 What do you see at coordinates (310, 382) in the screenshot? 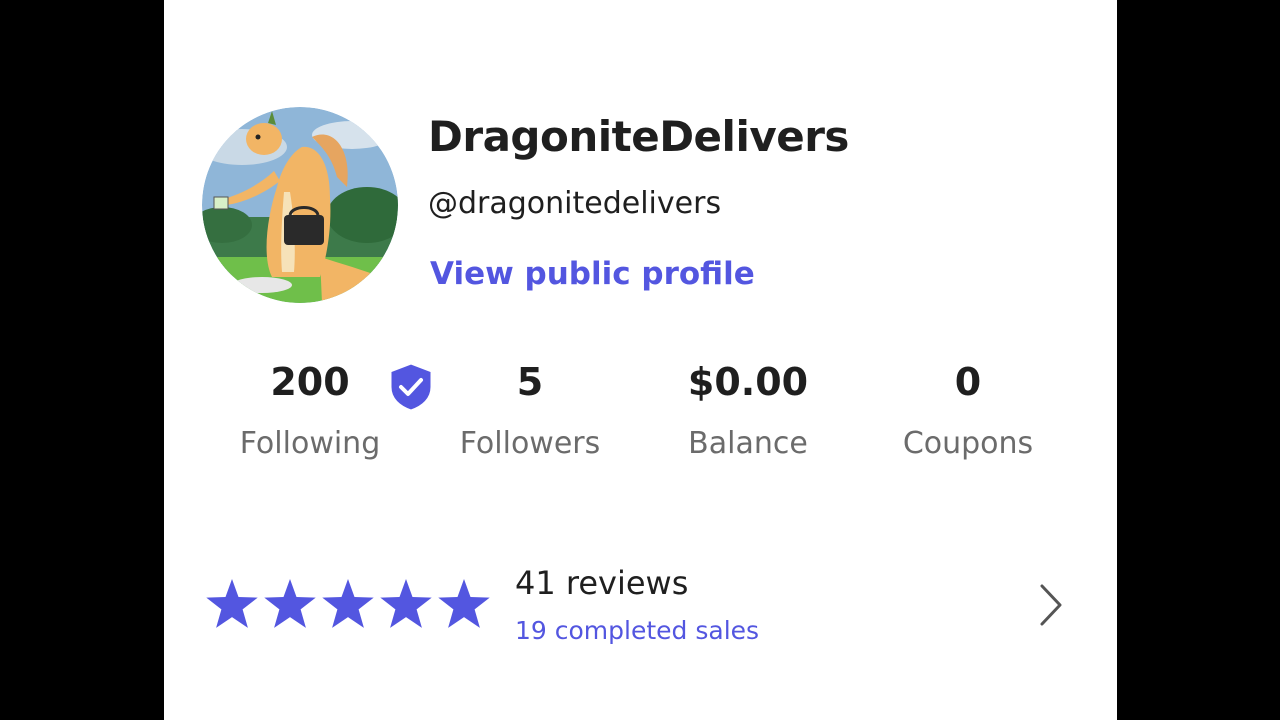
I see `stat-value: 200` at bounding box center [310, 382].